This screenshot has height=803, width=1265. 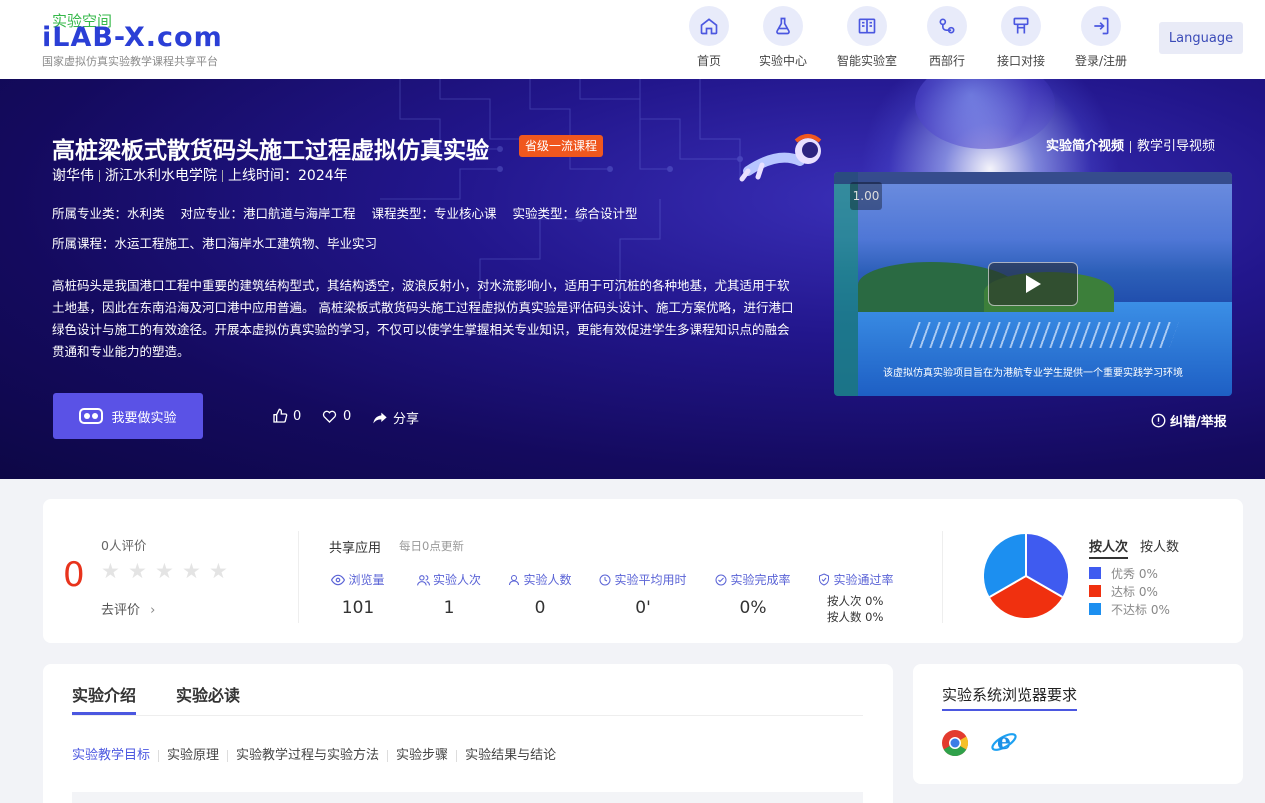 I want to click on author: 谢华伟, so click(x=73, y=176).